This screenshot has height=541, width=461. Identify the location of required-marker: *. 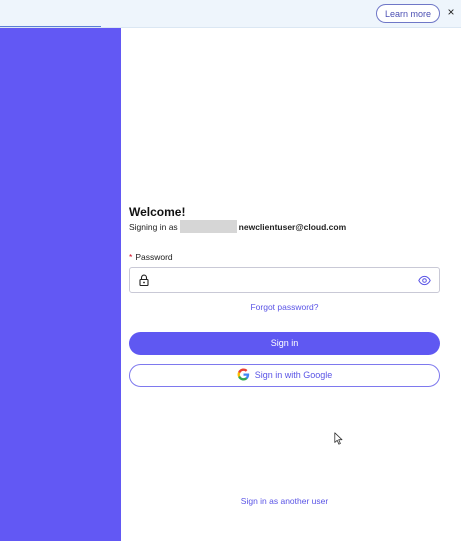
(131, 257).